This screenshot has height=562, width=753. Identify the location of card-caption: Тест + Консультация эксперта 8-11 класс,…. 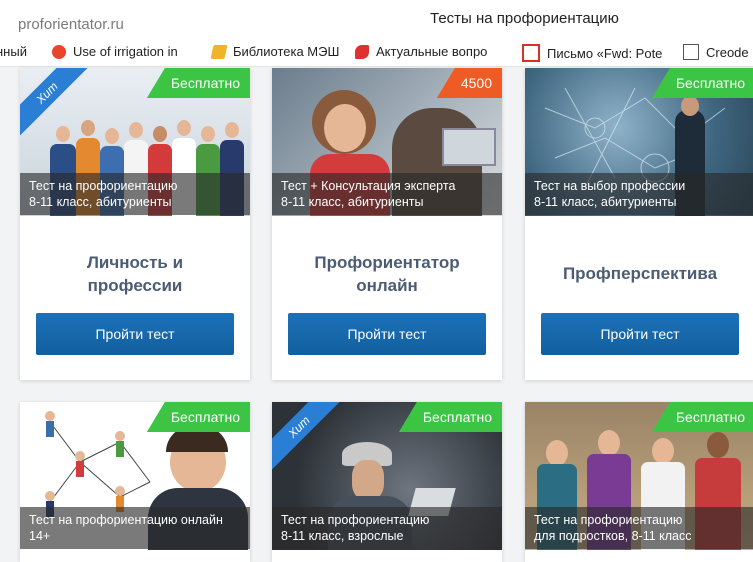
(387, 194).